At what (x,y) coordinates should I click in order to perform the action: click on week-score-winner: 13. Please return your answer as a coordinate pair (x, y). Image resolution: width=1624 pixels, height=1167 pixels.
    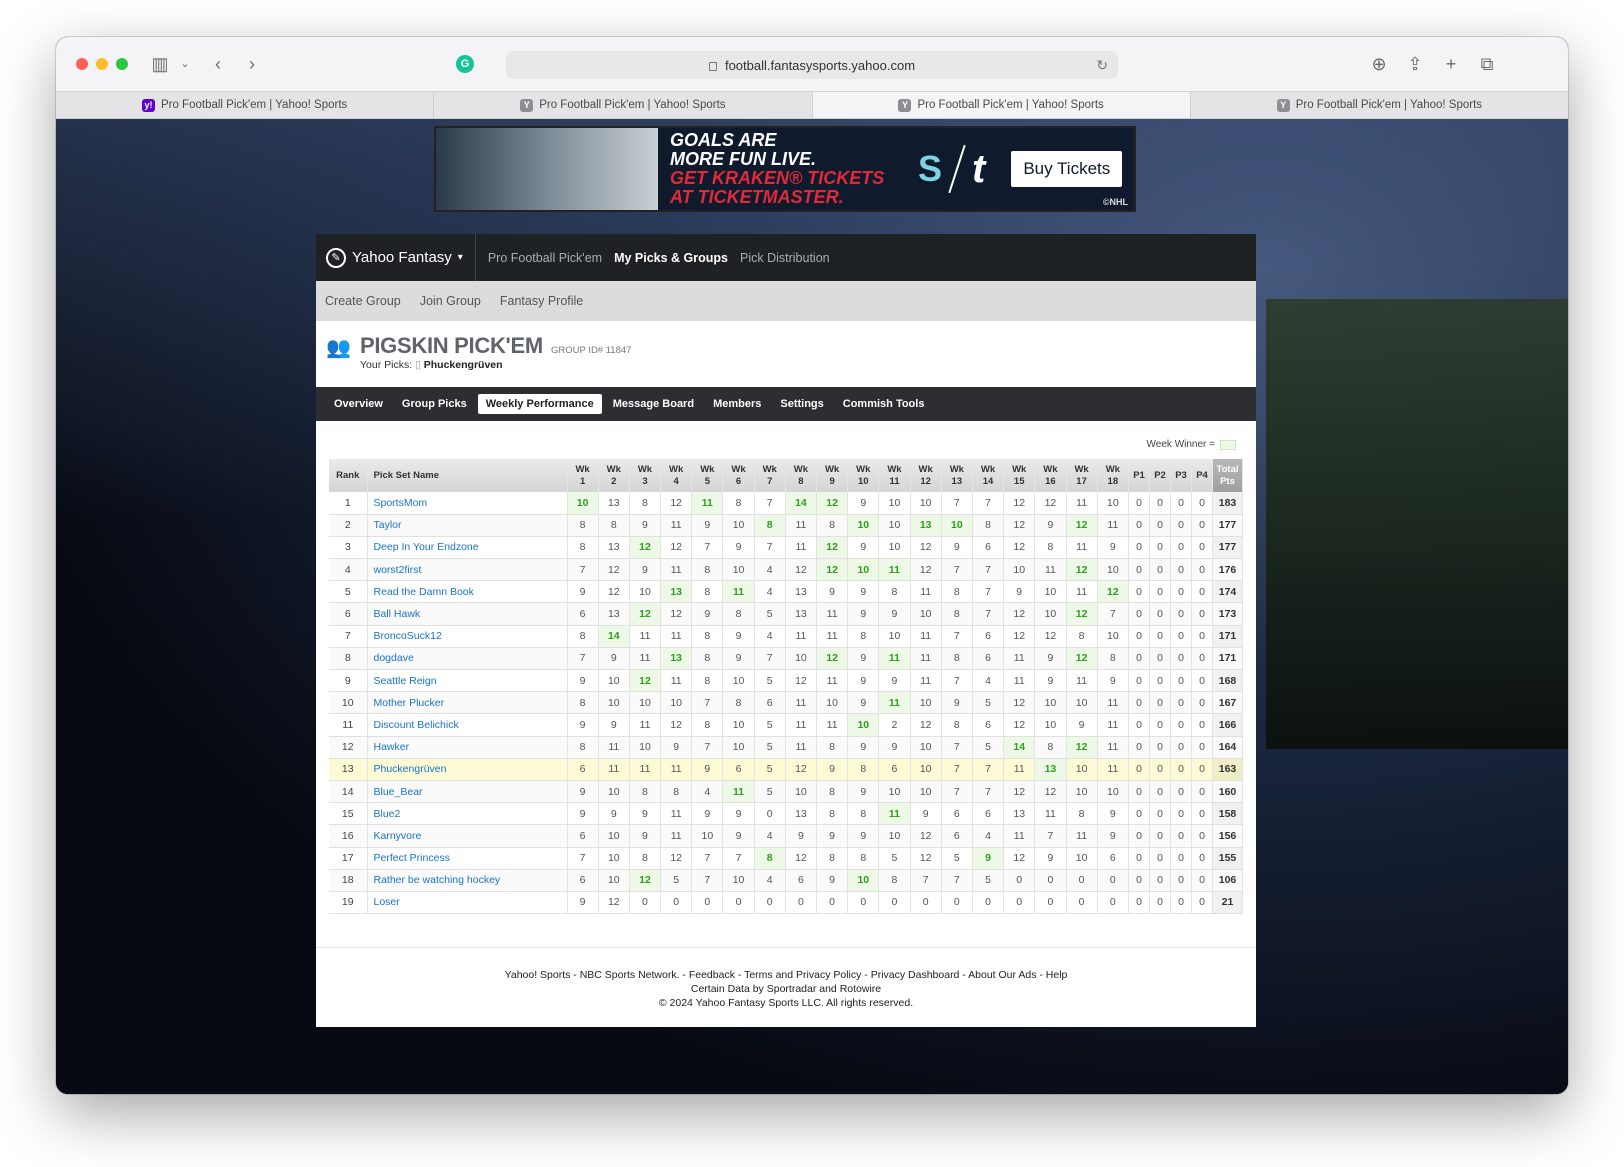
    Looking at the image, I should click on (676, 592).